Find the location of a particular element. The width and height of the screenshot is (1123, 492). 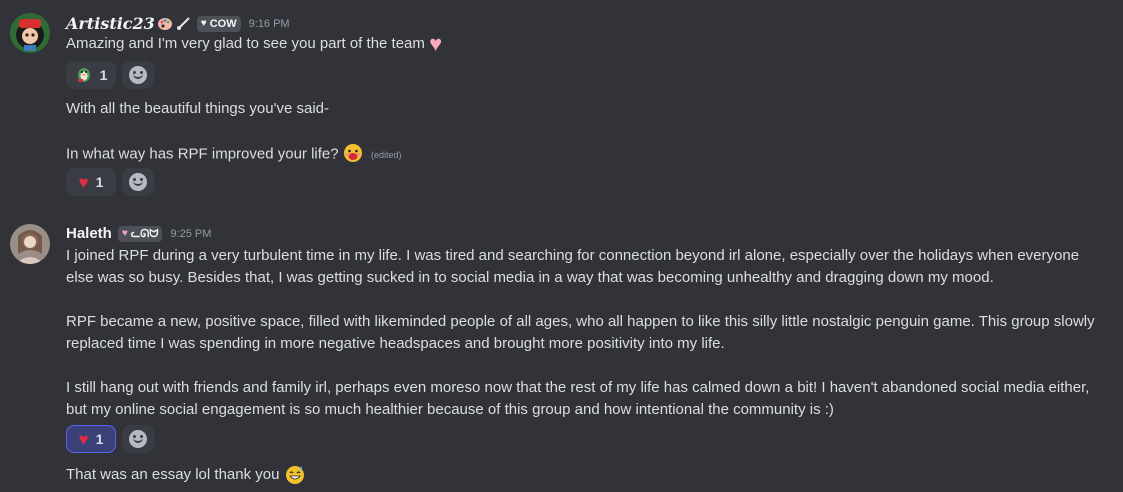

server-tag-cat: ♥ ᓚᘏᗢ is located at coordinates (140, 233).